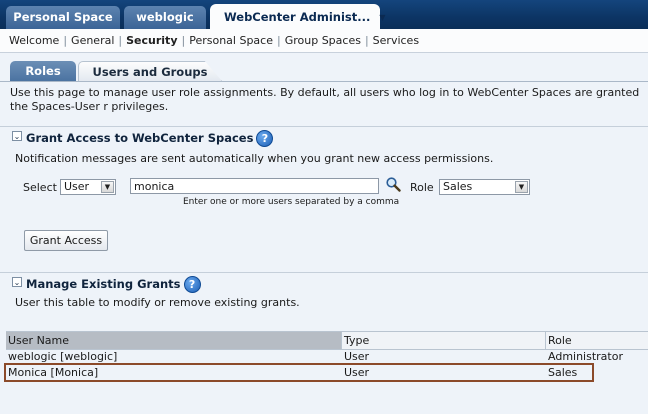 This screenshot has width=648, height=414. What do you see at coordinates (34, 40) in the screenshot?
I see `subnav-welcome: Welcome` at bounding box center [34, 40].